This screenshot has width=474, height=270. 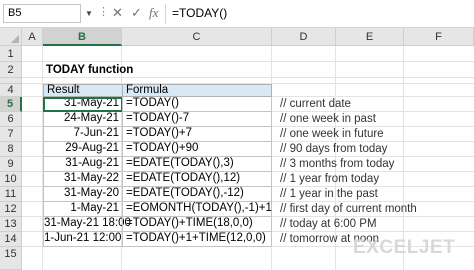 I want to click on enter-icon: ✓, so click(x=136, y=13).